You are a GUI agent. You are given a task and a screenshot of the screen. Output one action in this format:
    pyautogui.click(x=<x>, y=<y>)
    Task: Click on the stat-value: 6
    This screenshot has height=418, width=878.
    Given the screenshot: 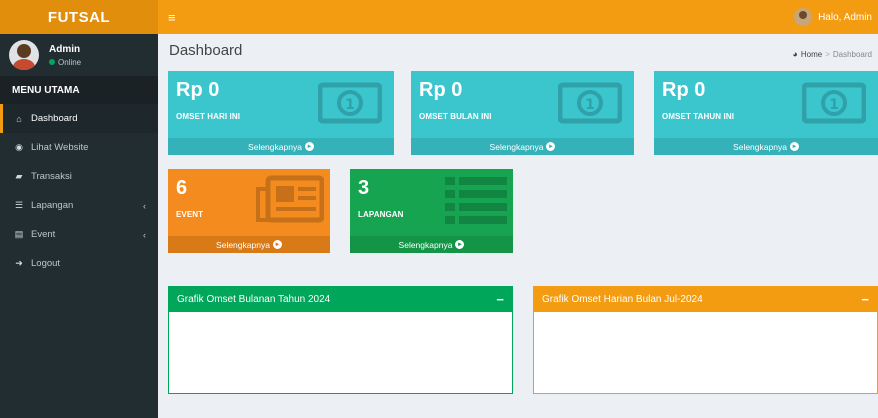 What is the action you would take?
    pyautogui.click(x=182, y=188)
    